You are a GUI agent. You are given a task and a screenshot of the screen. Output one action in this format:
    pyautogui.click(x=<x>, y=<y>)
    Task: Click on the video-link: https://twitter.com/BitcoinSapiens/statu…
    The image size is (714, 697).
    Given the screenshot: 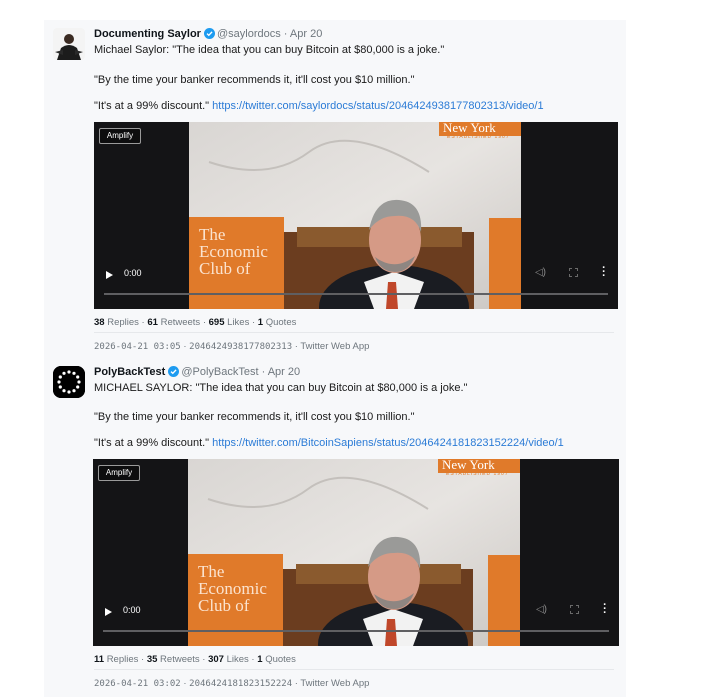 What is the action you would take?
    pyautogui.click(x=388, y=443)
    